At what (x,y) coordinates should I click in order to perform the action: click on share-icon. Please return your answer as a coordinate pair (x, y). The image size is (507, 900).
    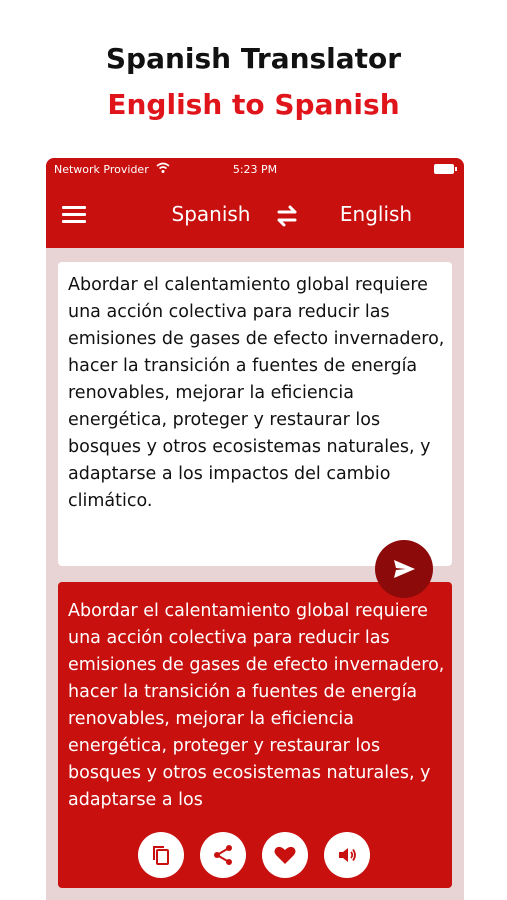
    Looking at the image, I should click on (223, 855).